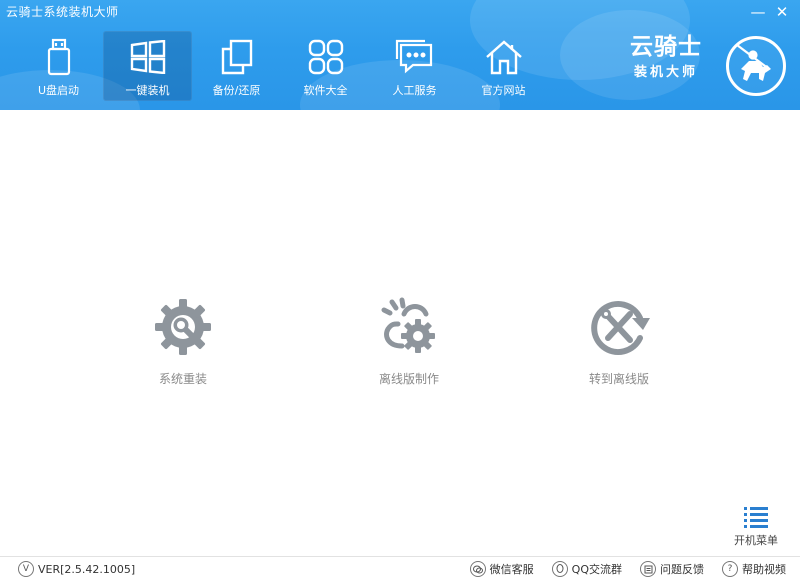  I want to click on footer-link-label: 问题反馈, so click(682, 569).